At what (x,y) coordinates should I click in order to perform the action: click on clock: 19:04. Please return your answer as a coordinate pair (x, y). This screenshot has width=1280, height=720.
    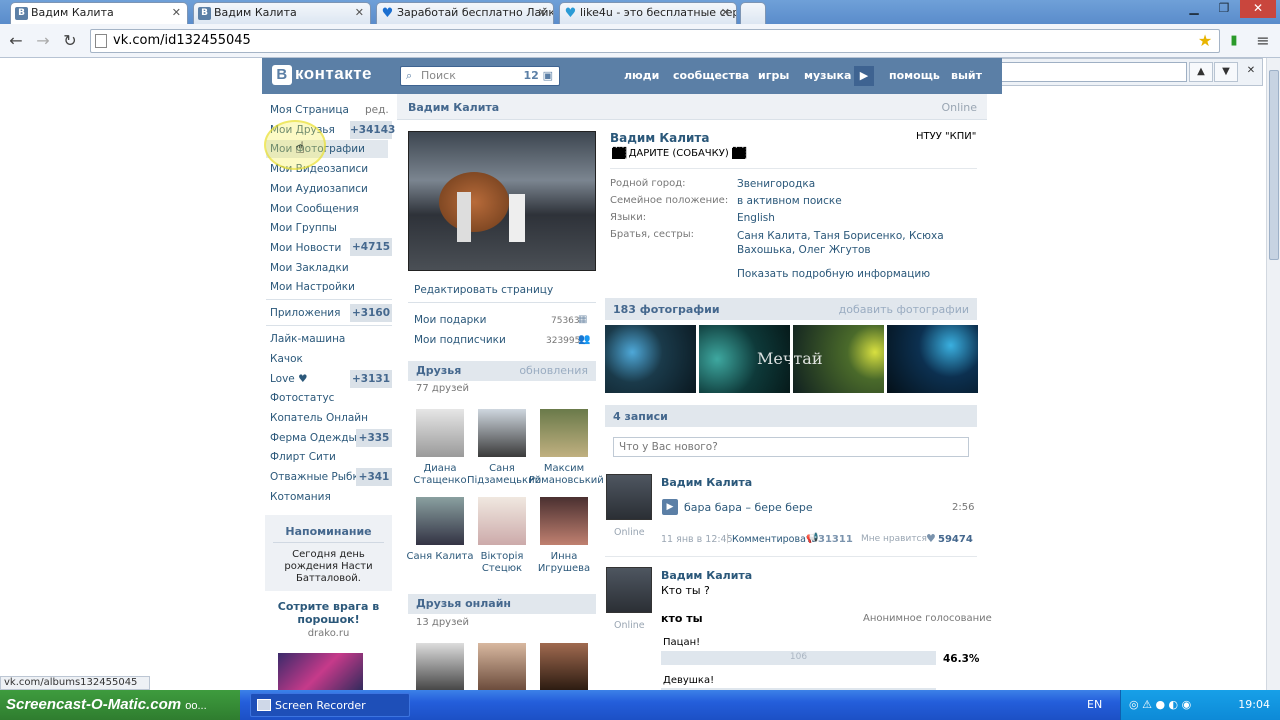
    Looking at the image, I should click on (1254, 705).